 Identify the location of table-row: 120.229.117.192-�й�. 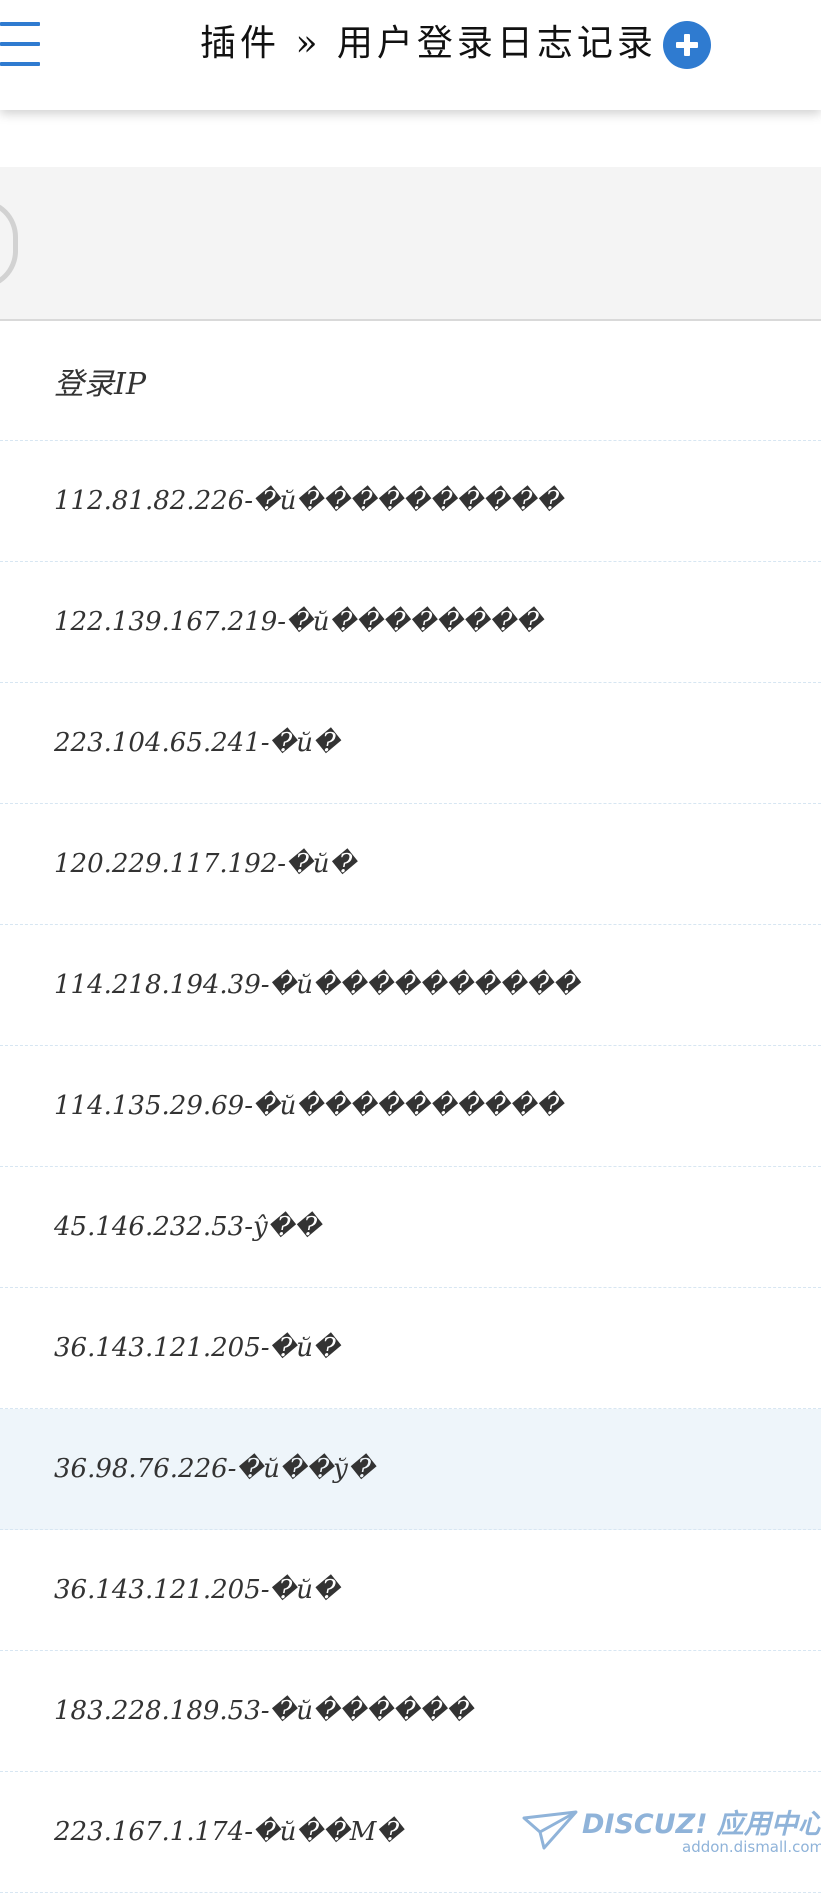
(410, 864).